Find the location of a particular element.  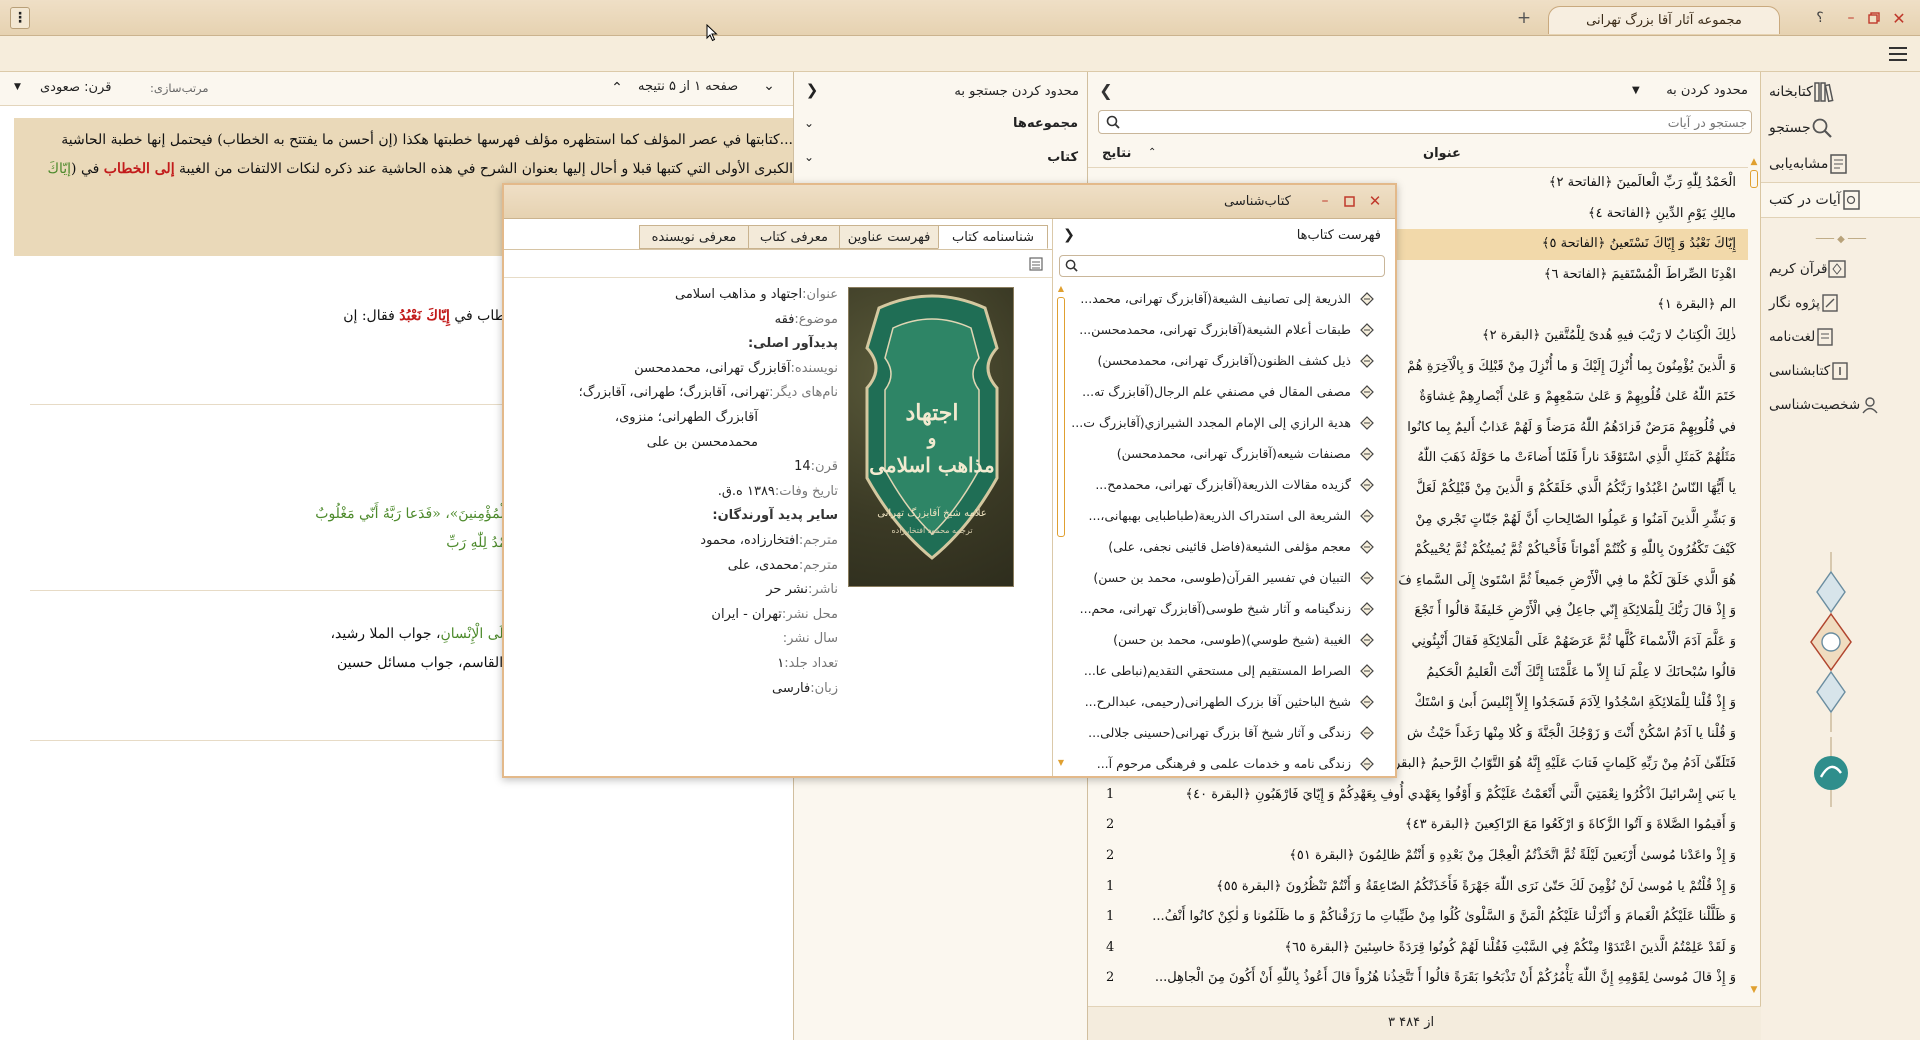

tool-biographies: شخصیت‌شناسی is located at coordinates (1840, 405).